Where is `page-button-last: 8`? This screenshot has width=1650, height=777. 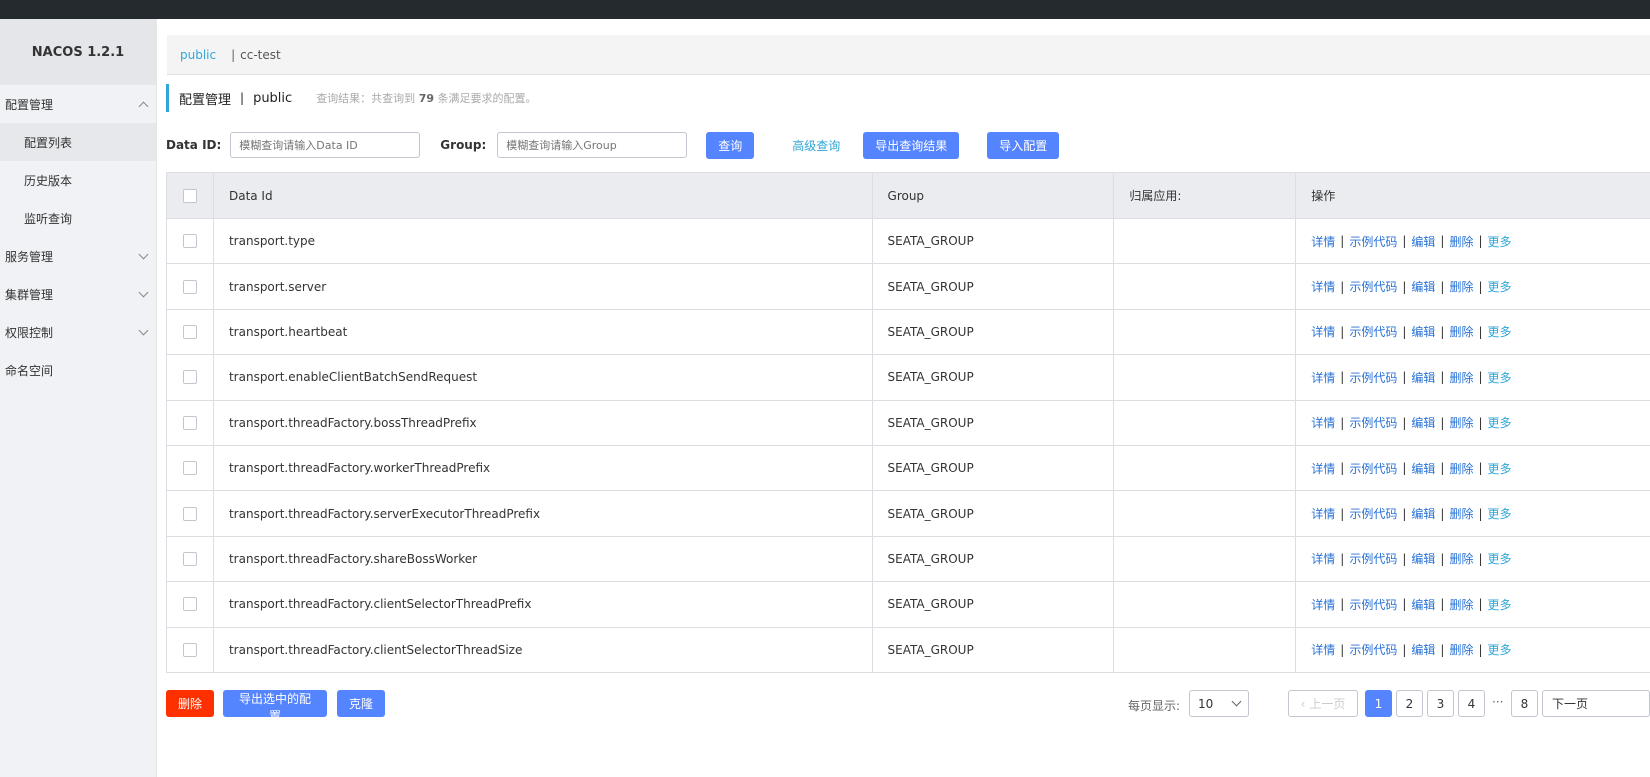
page-button-last: 8 is located at coordinates (1524, 703).